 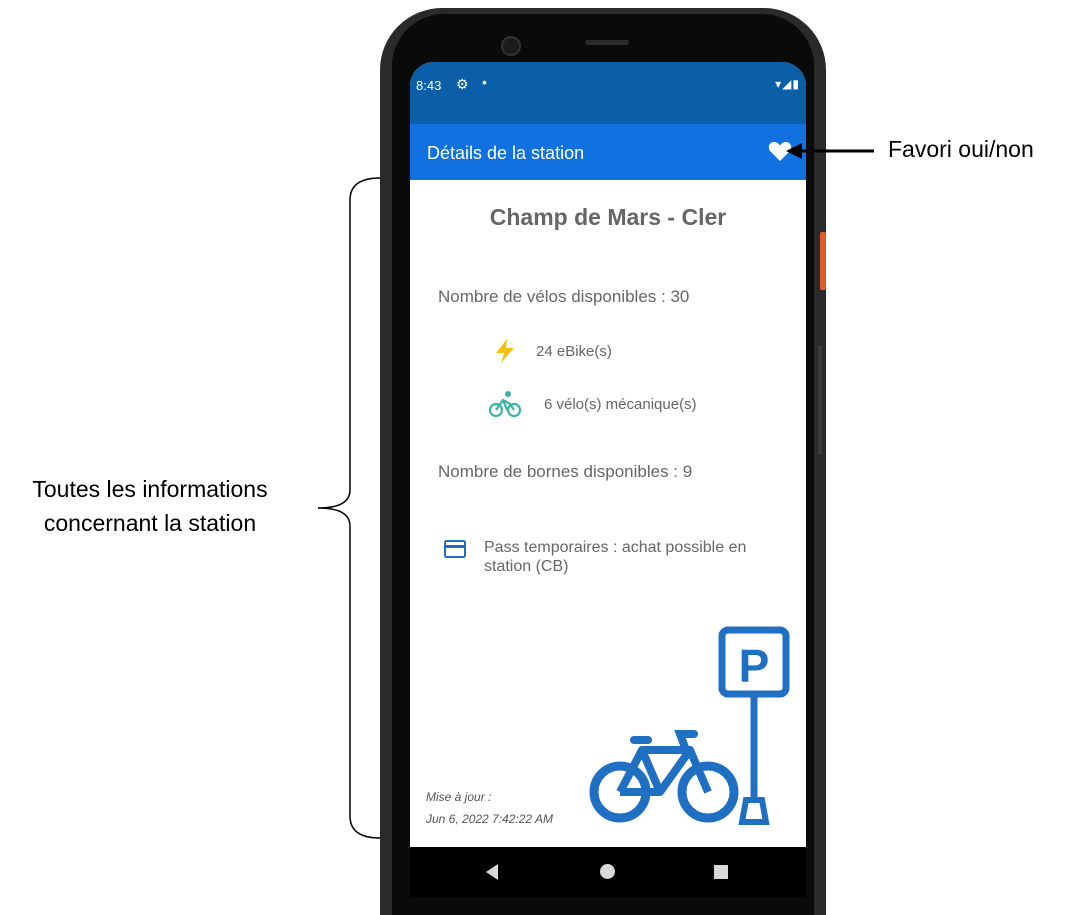 What do you see at coordinates (349, 508) in the screenshot?
I see `annotation-bracket` at bounding box center [349, 508].